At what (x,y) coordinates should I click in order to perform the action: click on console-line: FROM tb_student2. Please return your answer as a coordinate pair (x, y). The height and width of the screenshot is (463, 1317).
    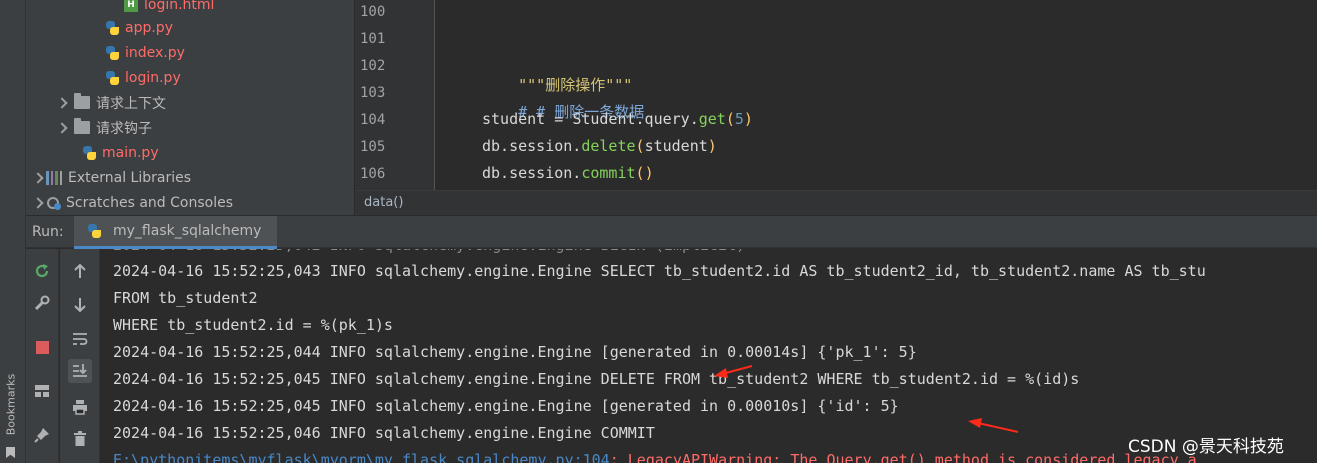
    Looking at the image, I should click on (185, 298).